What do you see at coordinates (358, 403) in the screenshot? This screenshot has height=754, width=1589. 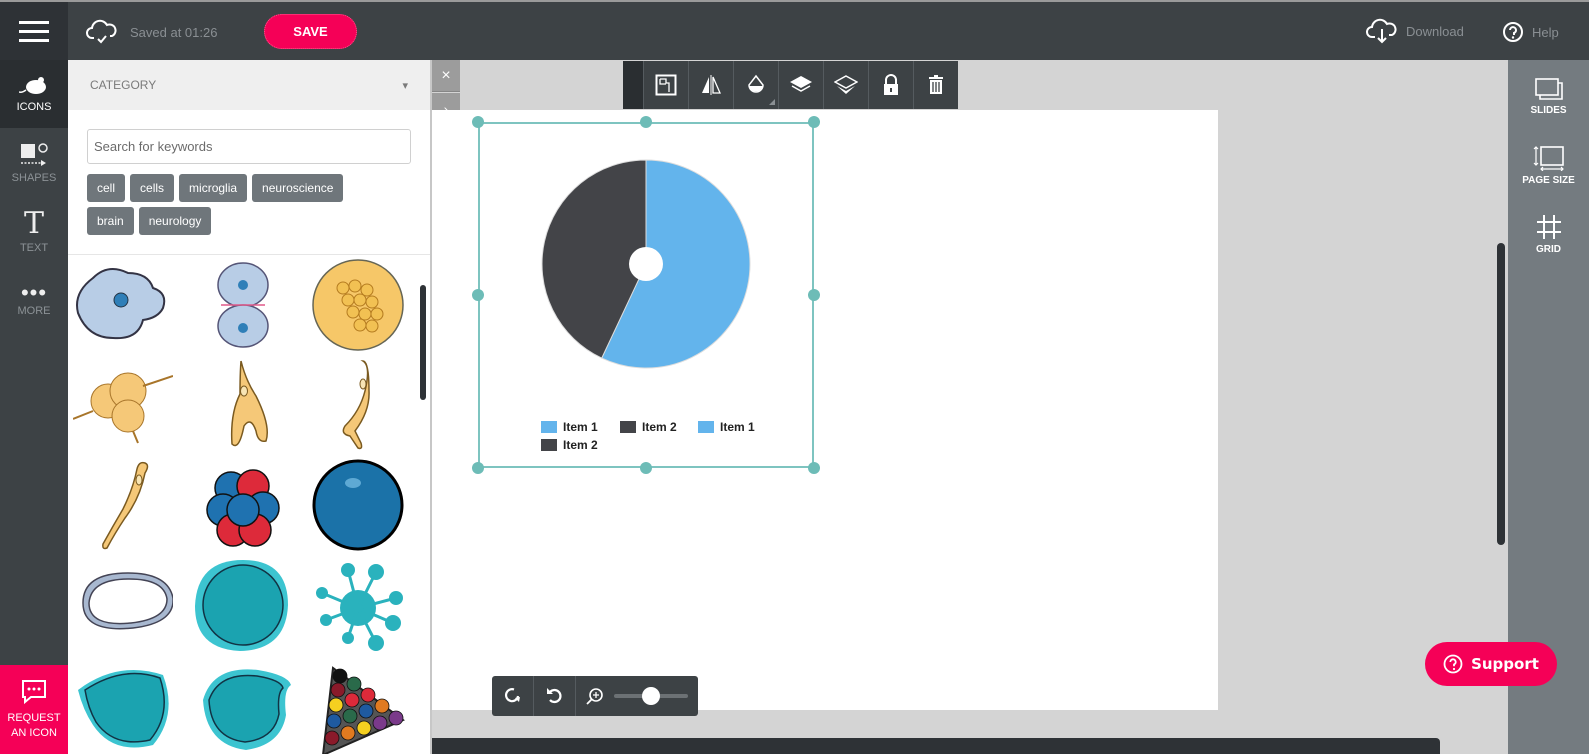 I see `bent-cell-icon` at bounding box center [358, 403].